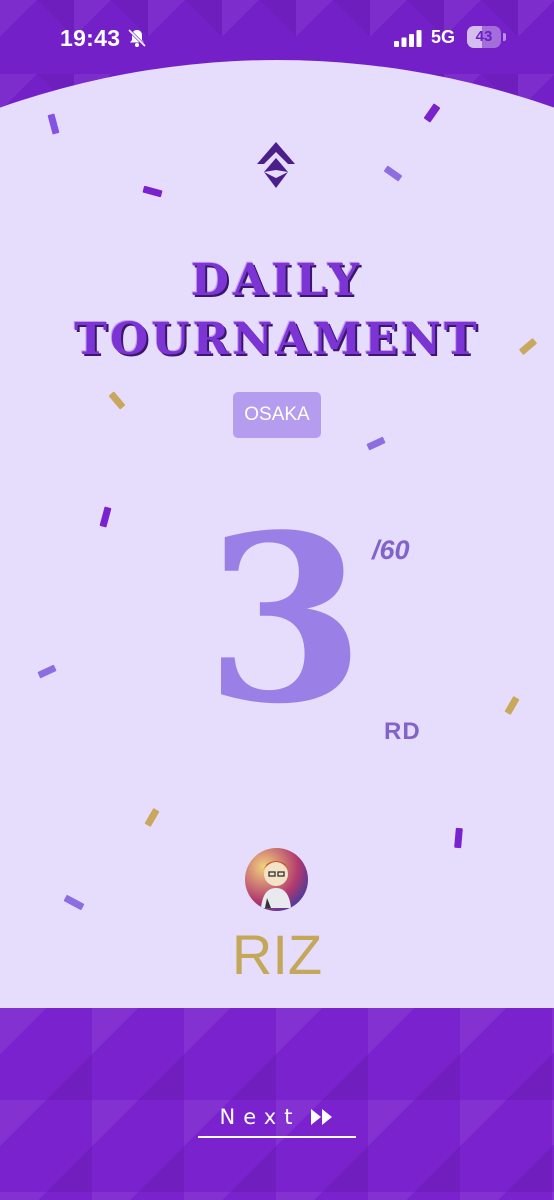  I want to click on rank-total: /60, so click(391, 550).